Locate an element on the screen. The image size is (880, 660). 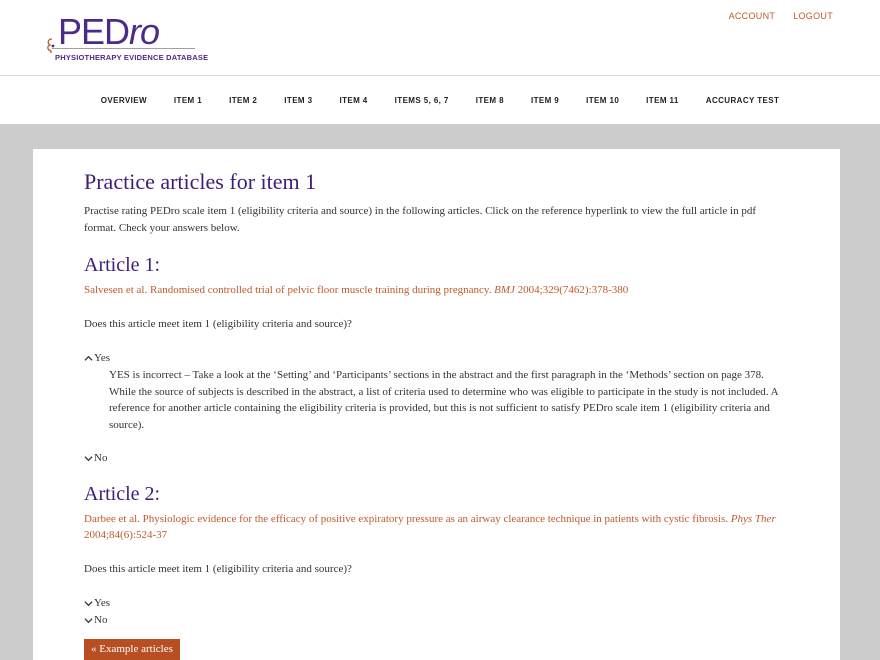
logo-tagline: PHYSIOTHERAPY EVIDENCE DATABASE is located at coordinates (132, 57).